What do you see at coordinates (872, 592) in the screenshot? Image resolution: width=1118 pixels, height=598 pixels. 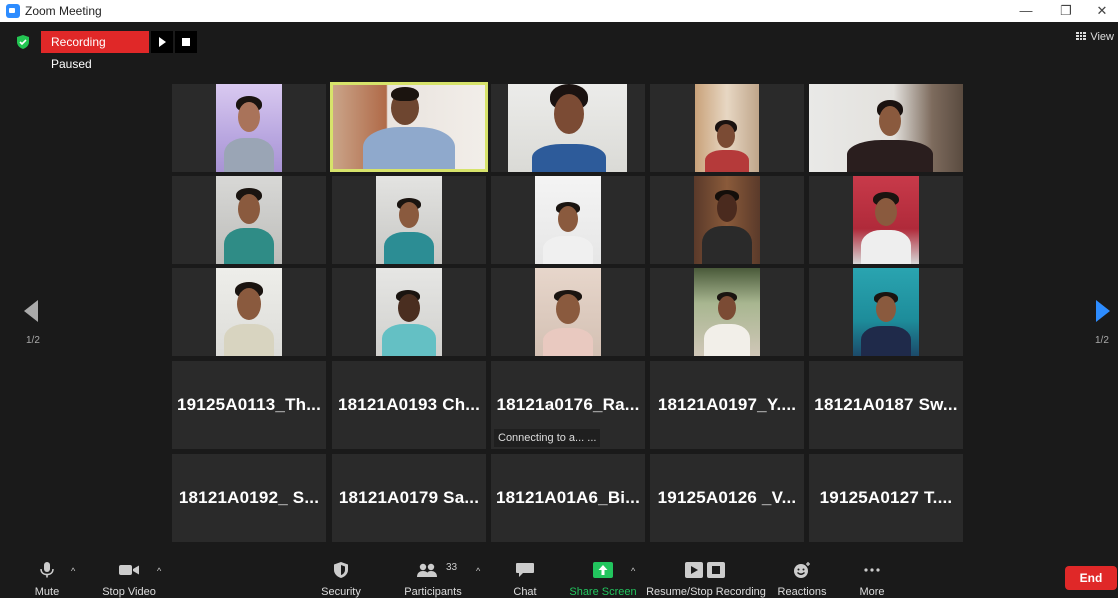 I see `more-label: More` at bounding box center [872, 592].